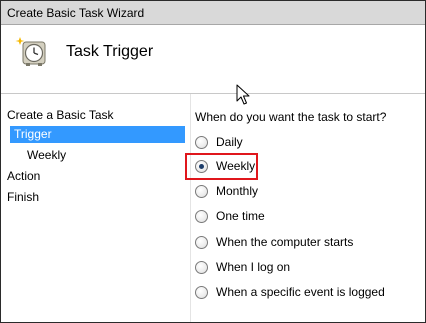 Image resolution: width=426 pixels, height=323 pixels. Describe the element at coordinates (236, 166) in the screenshot. I see `radio-label: Weekly` at that location.